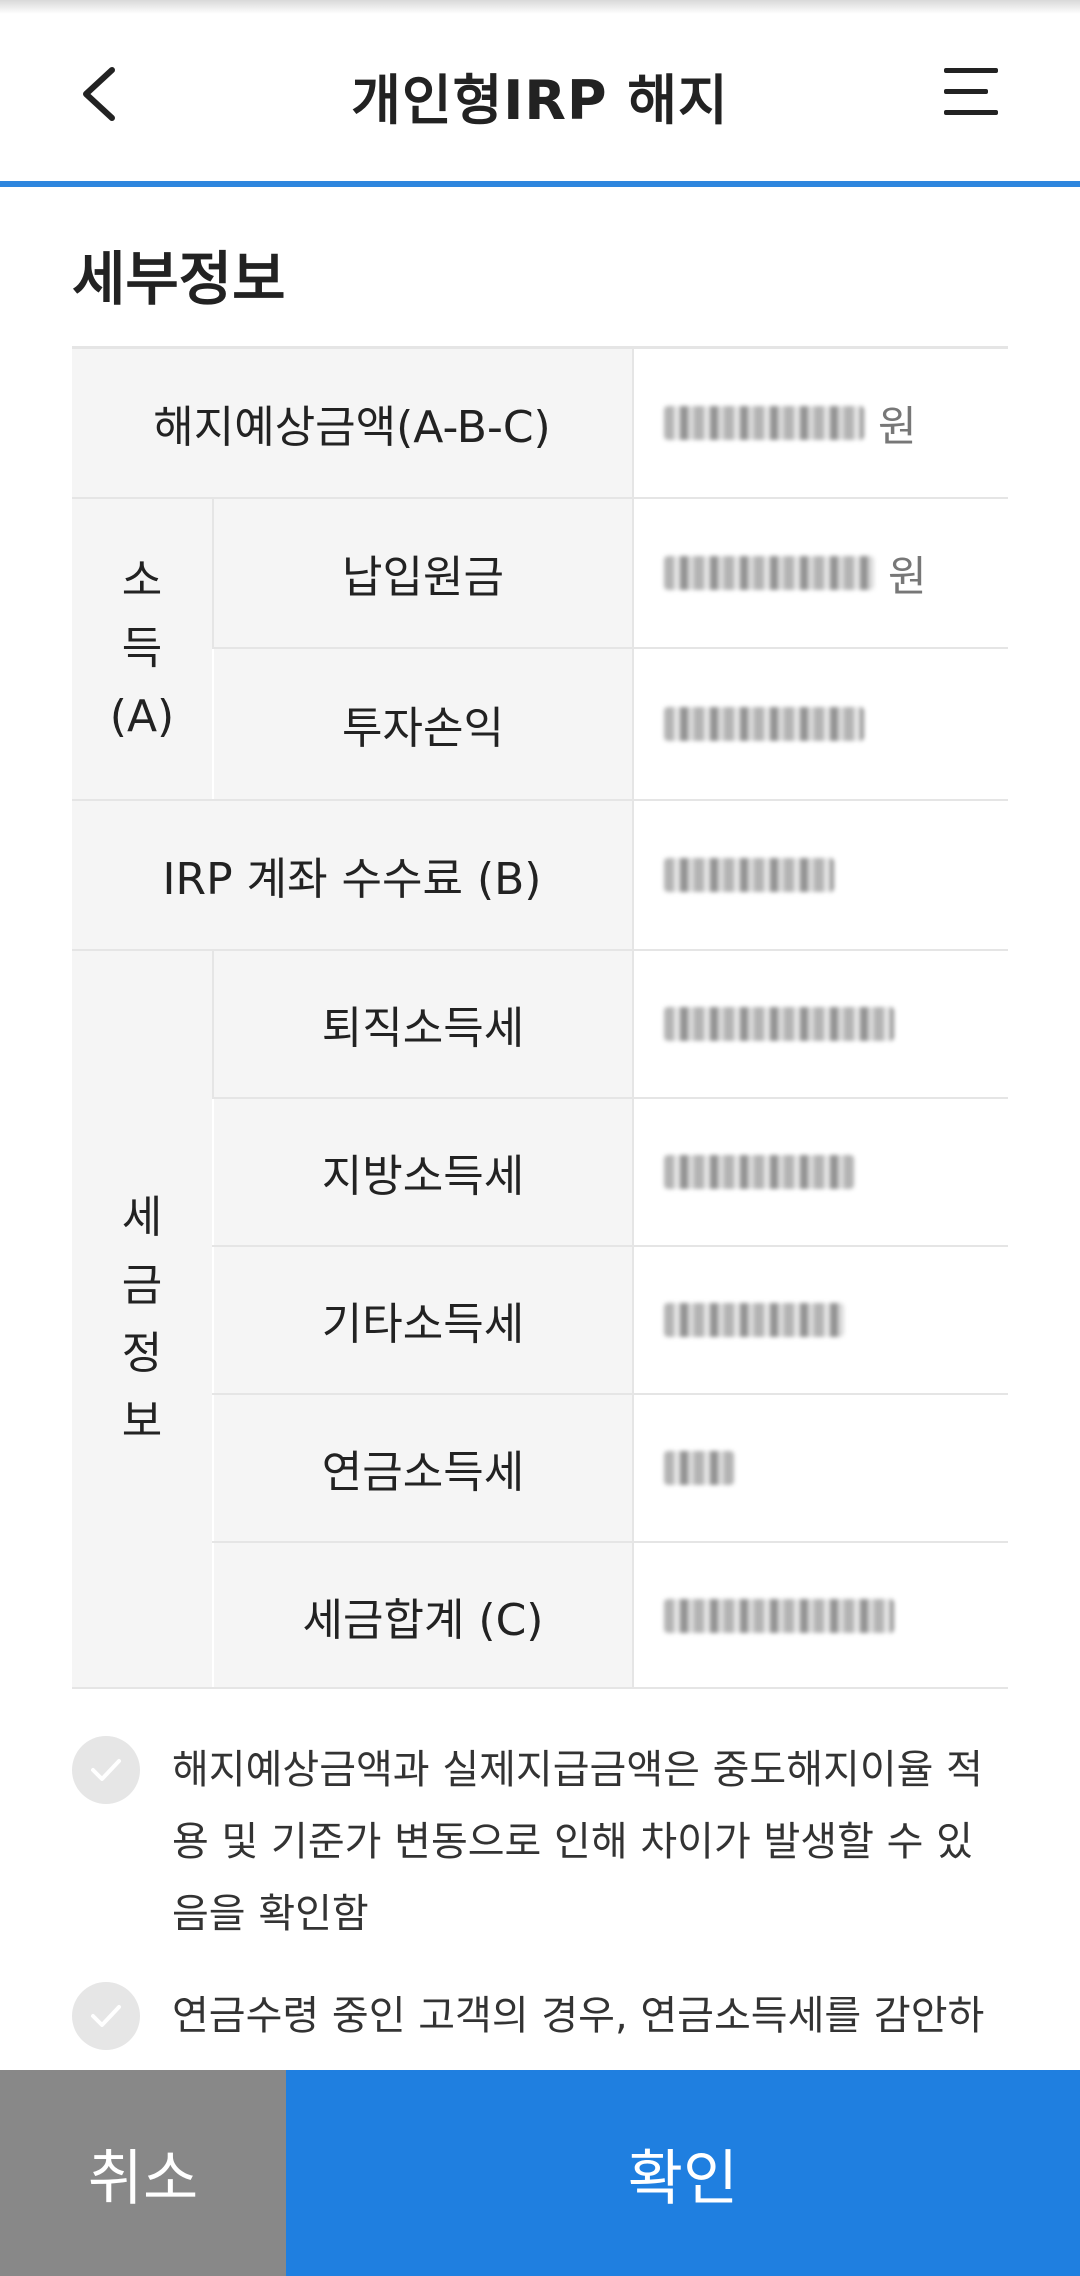  What do you see at coordinates (423, 1616) in the screenshot?
I see `tax-total-label: 세금합계 (C)` at bounding box center [423, 1616].